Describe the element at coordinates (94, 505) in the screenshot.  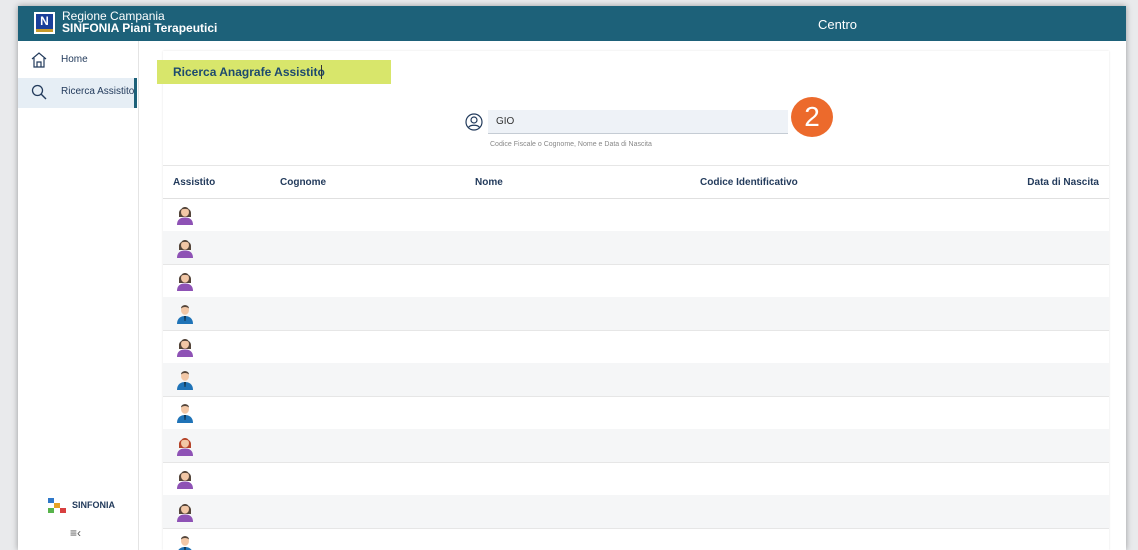
I see `sinfonia-logo-text: SINFONIA` at that location.